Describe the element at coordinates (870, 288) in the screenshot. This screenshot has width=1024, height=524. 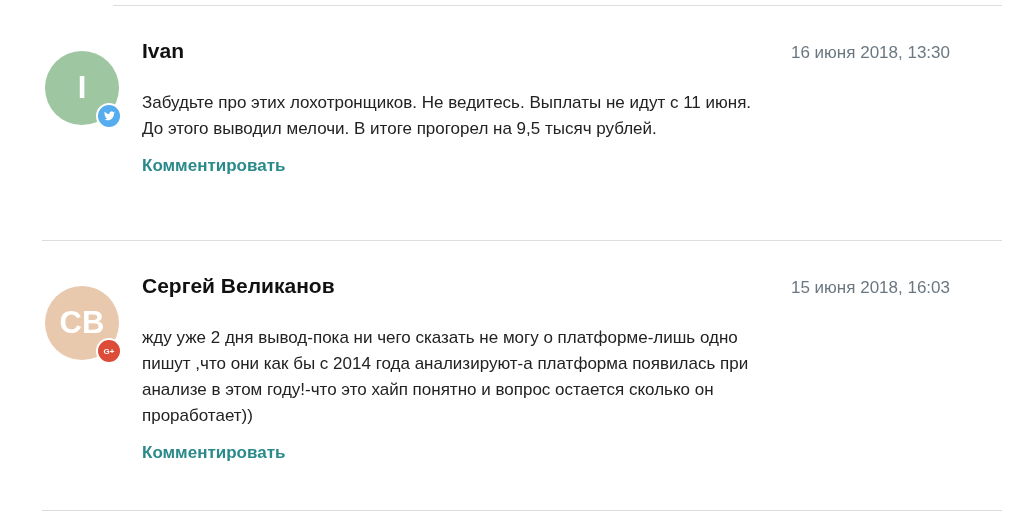
I see `comment-date: 15 июня 2018, 16:03` at that location.